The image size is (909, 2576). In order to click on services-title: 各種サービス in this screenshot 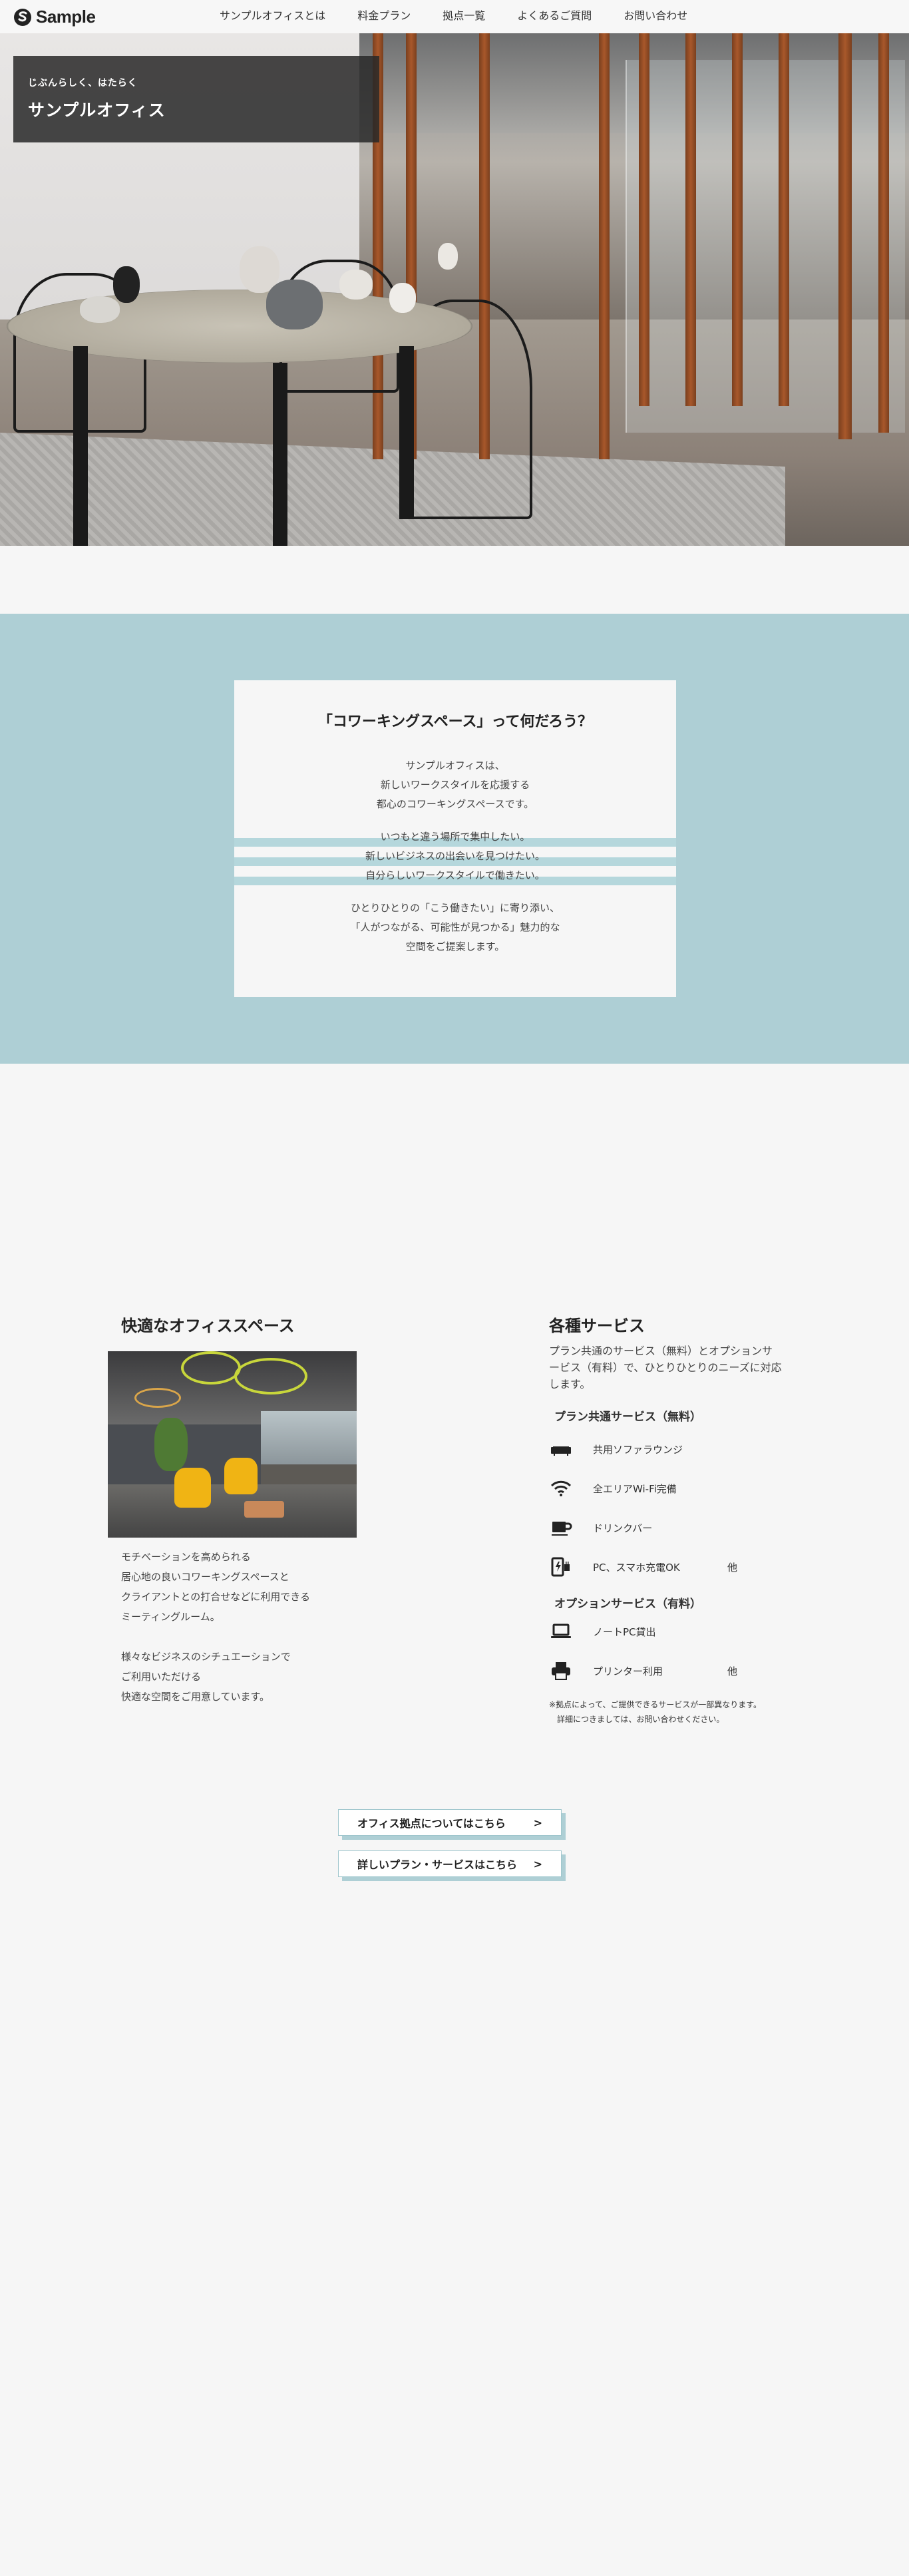, I will do `click(597, 1326)`.